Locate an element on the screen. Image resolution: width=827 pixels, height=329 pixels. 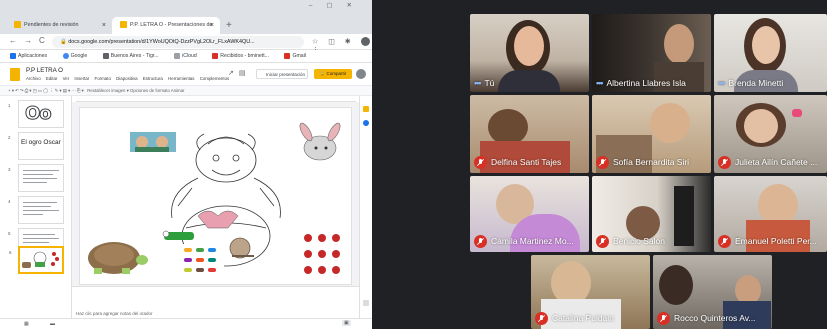
participant-label: ••• Albertina Llabres Isla is located at coordinates (641, 83).